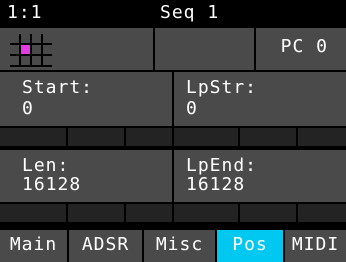 The width and height of the screenshot is (346, 262). What do you see at coordinates (192, 108) in the screenshot?
I see `loop-start-value: 0` at bounding box center [192, 108].